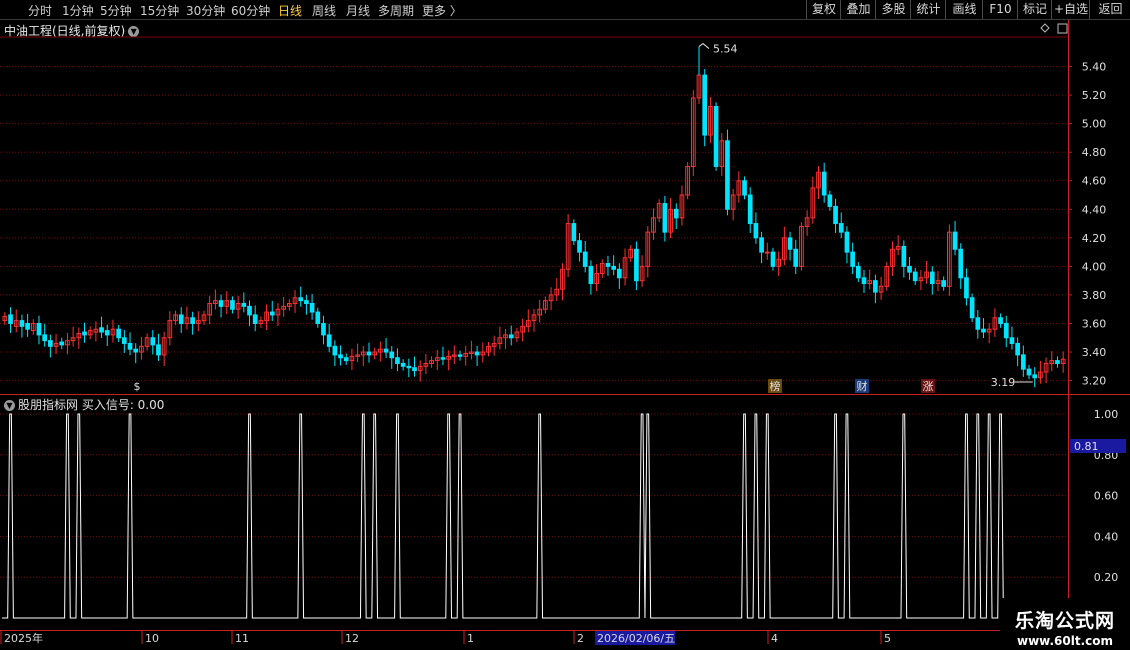 The image size is (1130, 650). I want to click on price-axis-label: 4.80, so click(1094, 152).